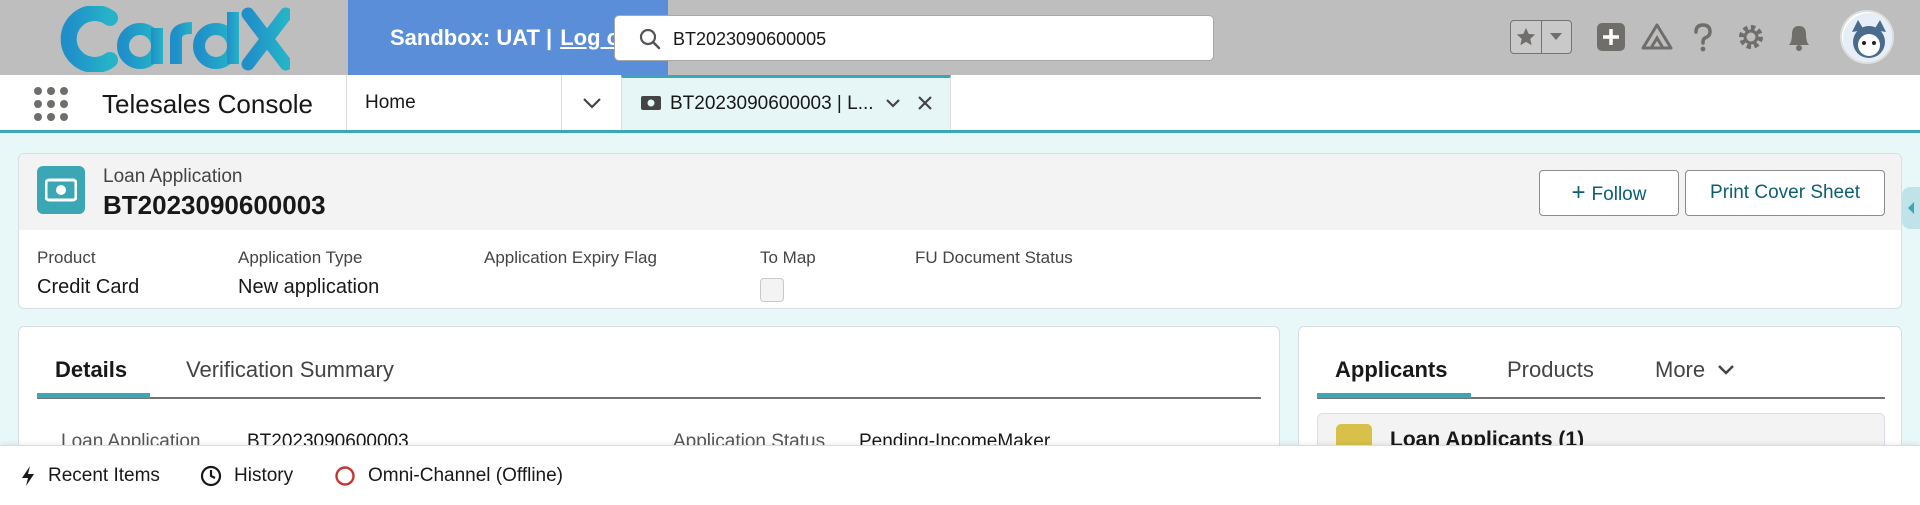 Image resolution: width=1920 pixels, height=505 pixels. Describe the element at coordinates (91, 370) in the screenshot. I see `tab-details: Details` at that location.